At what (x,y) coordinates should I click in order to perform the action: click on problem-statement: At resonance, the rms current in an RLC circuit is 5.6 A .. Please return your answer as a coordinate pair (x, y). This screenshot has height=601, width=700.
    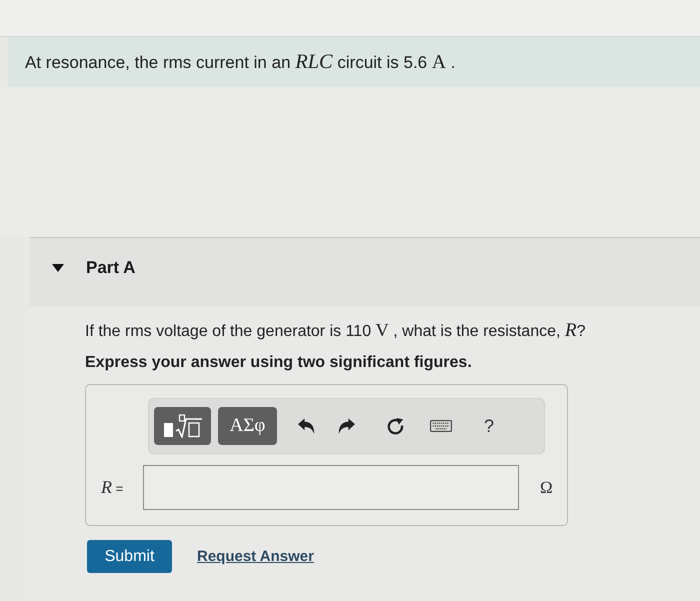
    Looking at the image, I should click on (240, 62).